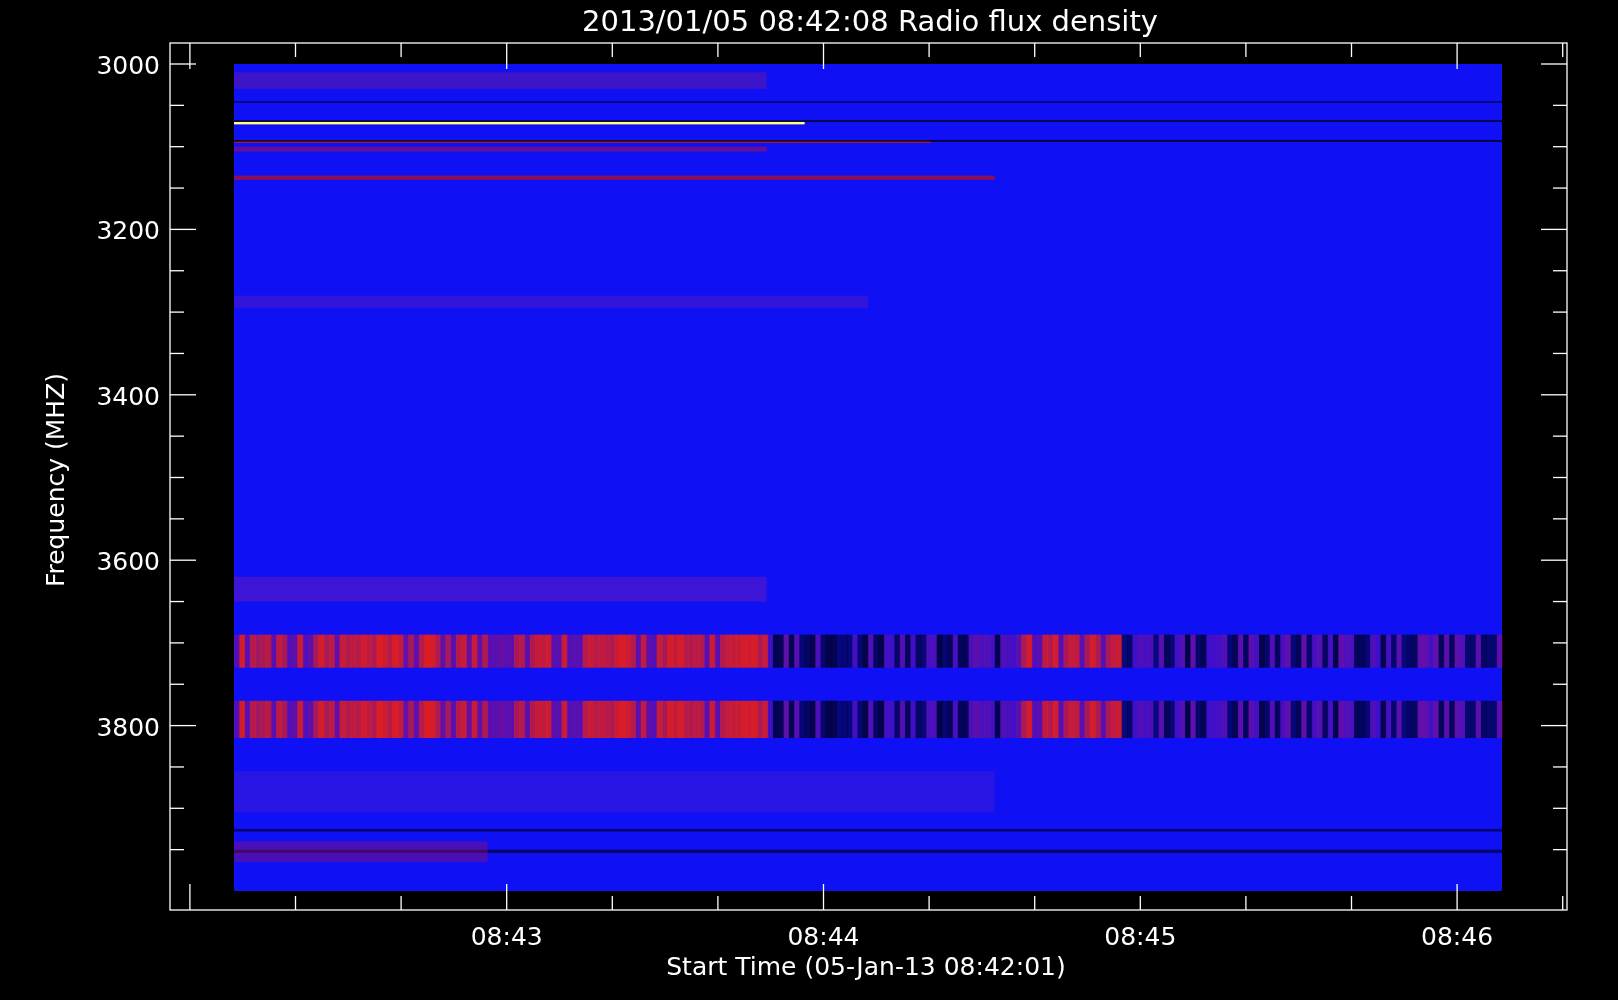  I want to click on x-tick-label: 08:44, so click(823, 936).